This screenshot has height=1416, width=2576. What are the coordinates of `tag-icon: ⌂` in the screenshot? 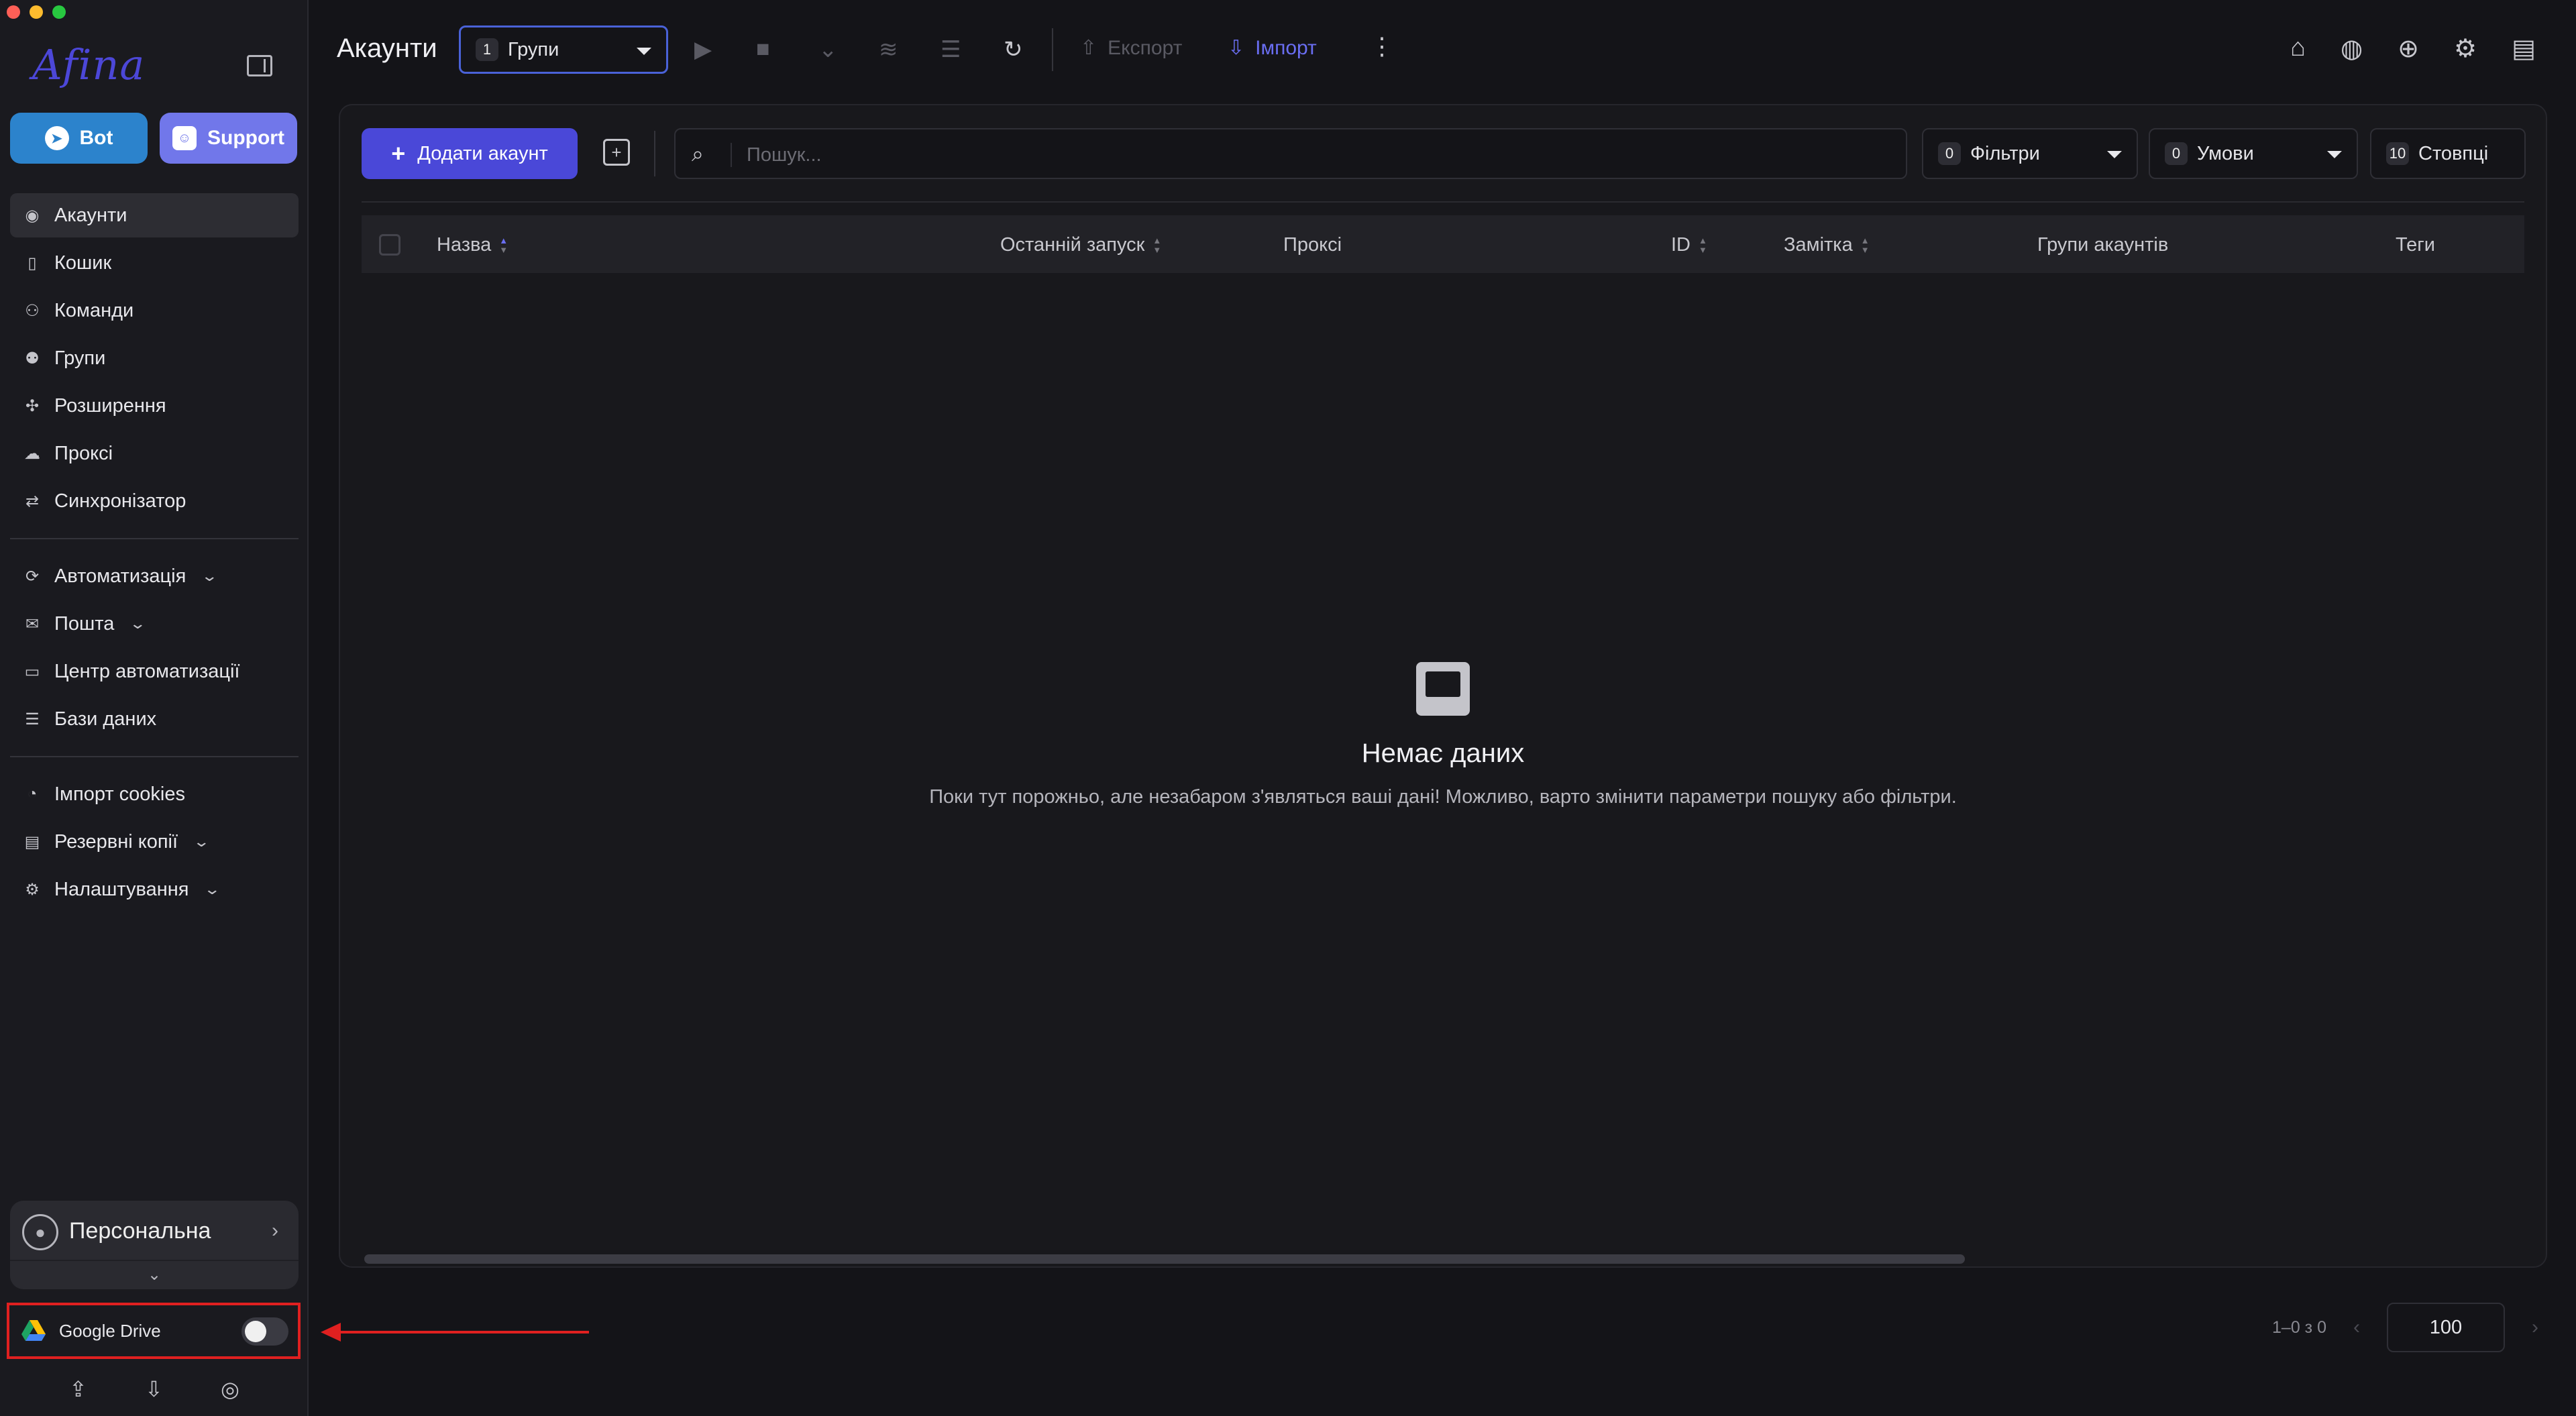 It's located at (2298, 49).